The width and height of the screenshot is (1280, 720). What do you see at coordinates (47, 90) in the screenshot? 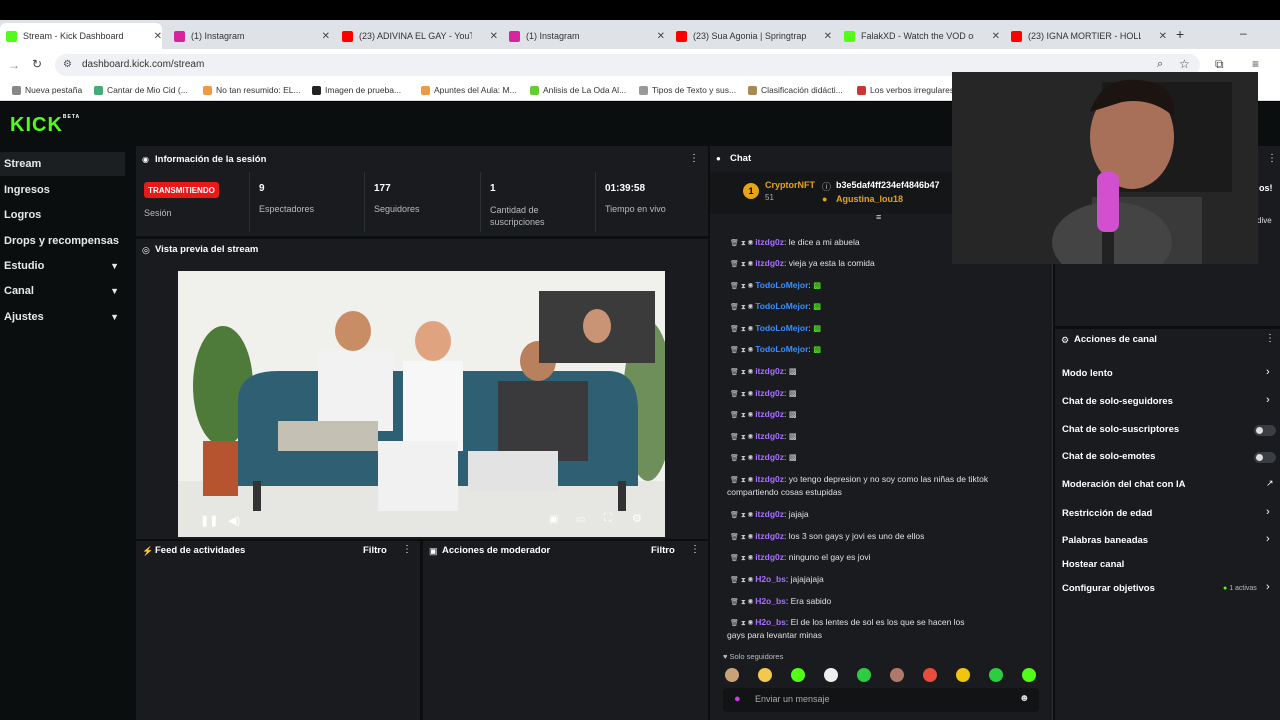
I see `bookmark-item: Nueva pestaña` at bounding box center [47, 90].